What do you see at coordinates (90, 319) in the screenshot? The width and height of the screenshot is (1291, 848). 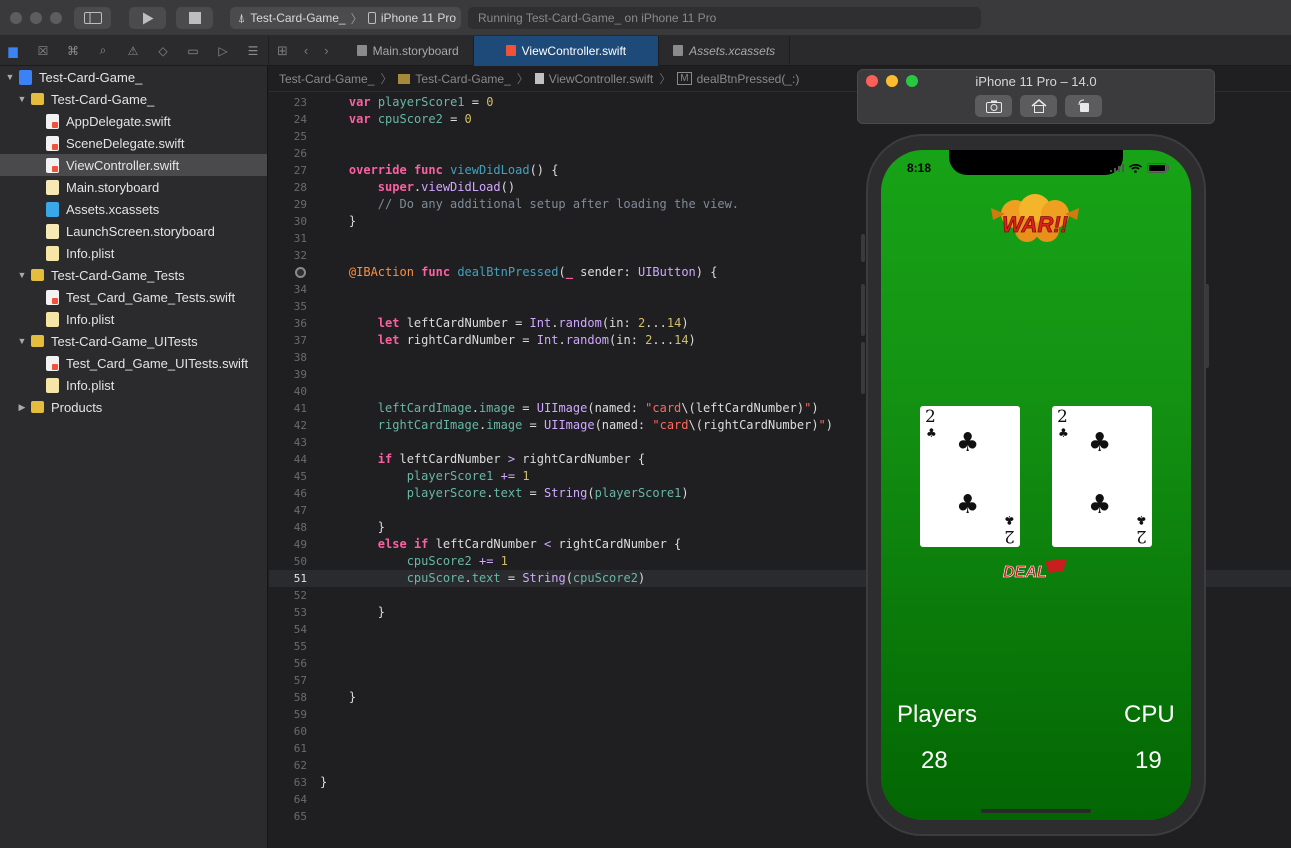 I see `tree-row-label: Info.plist` at bounding box center [90, 319].